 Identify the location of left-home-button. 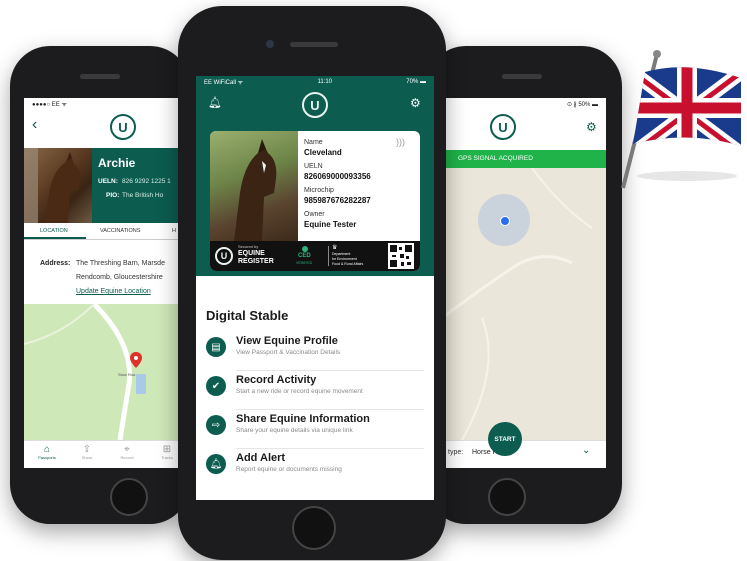
(129, 497).